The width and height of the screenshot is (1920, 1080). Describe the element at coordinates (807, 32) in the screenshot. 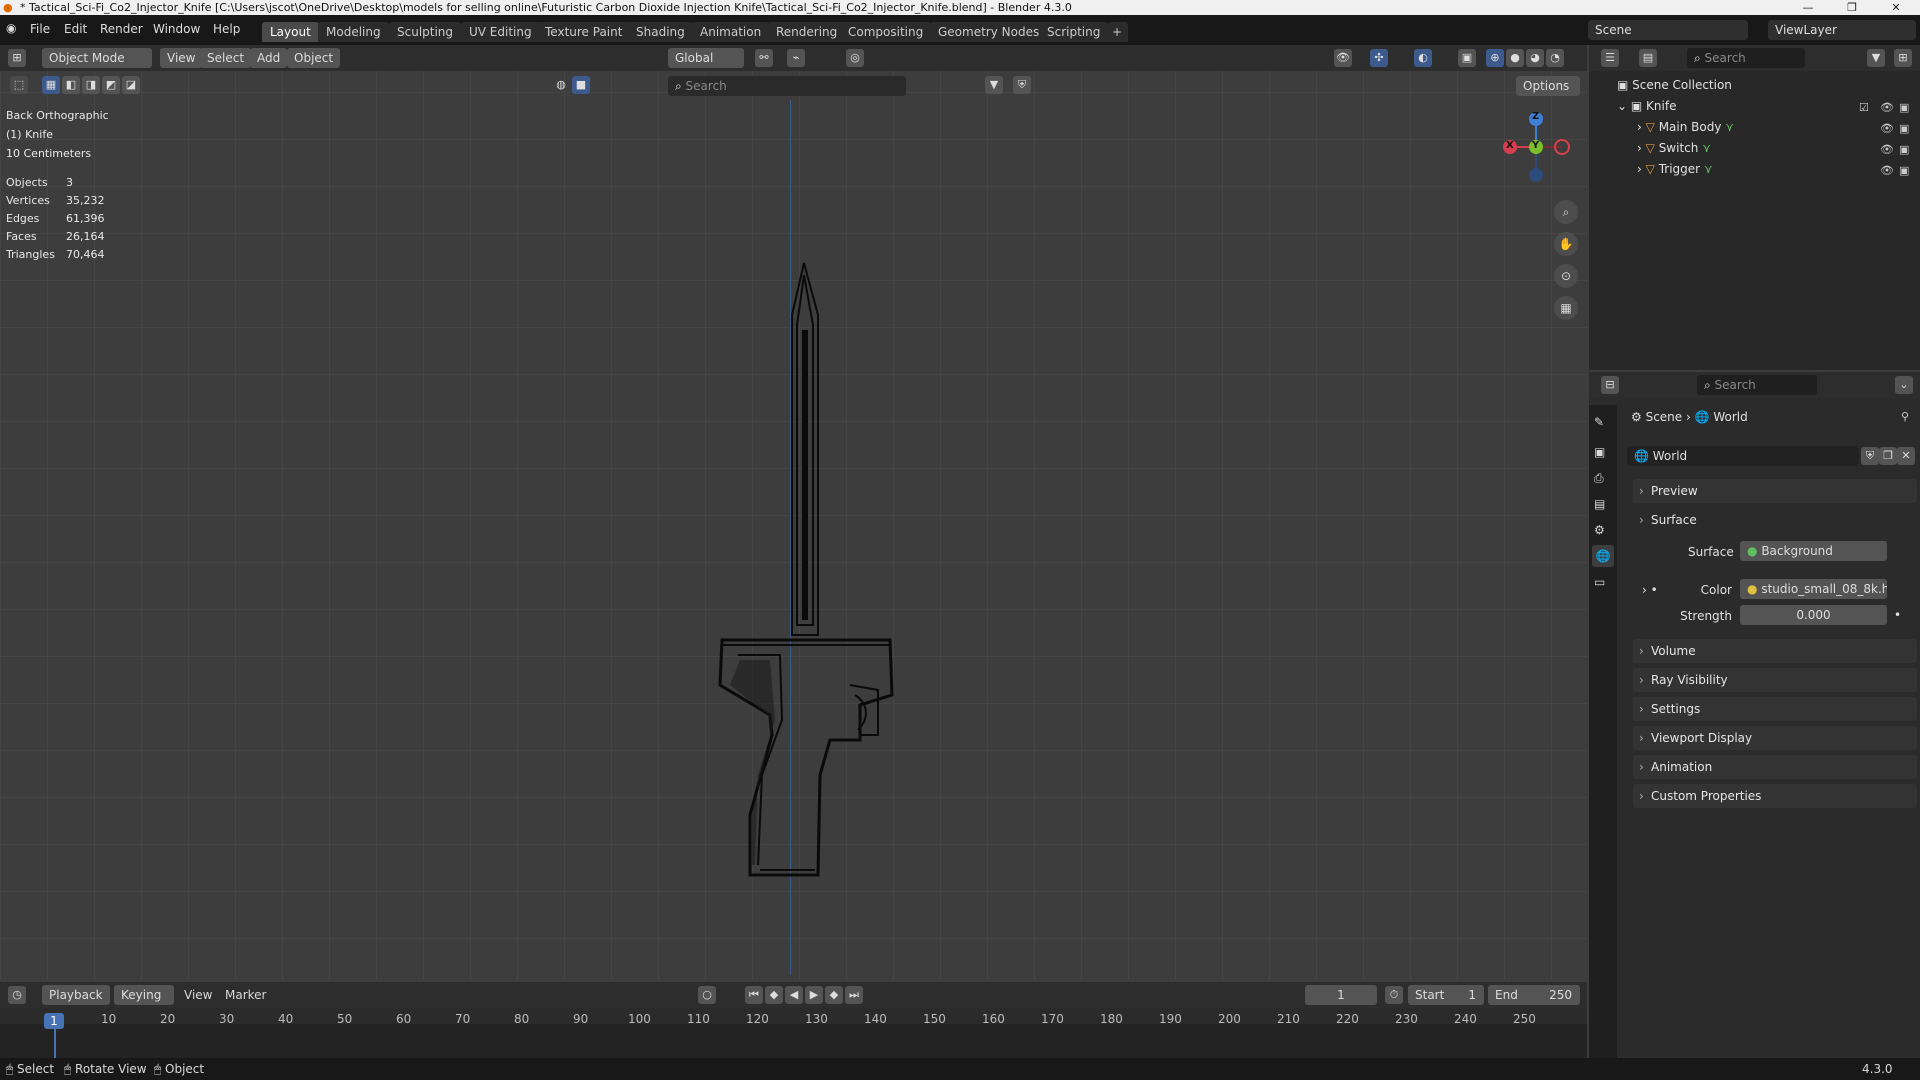

I see `tab-rendering: Rendering` at that location.